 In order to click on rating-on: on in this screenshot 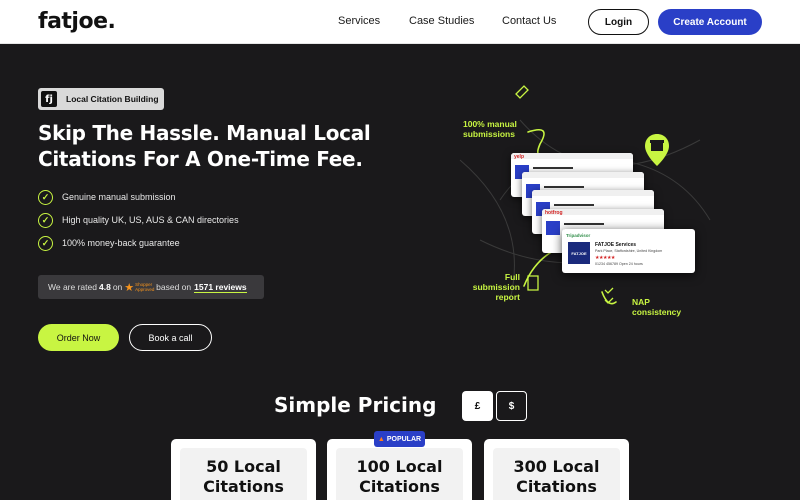, I will do `click(117, 287)`.